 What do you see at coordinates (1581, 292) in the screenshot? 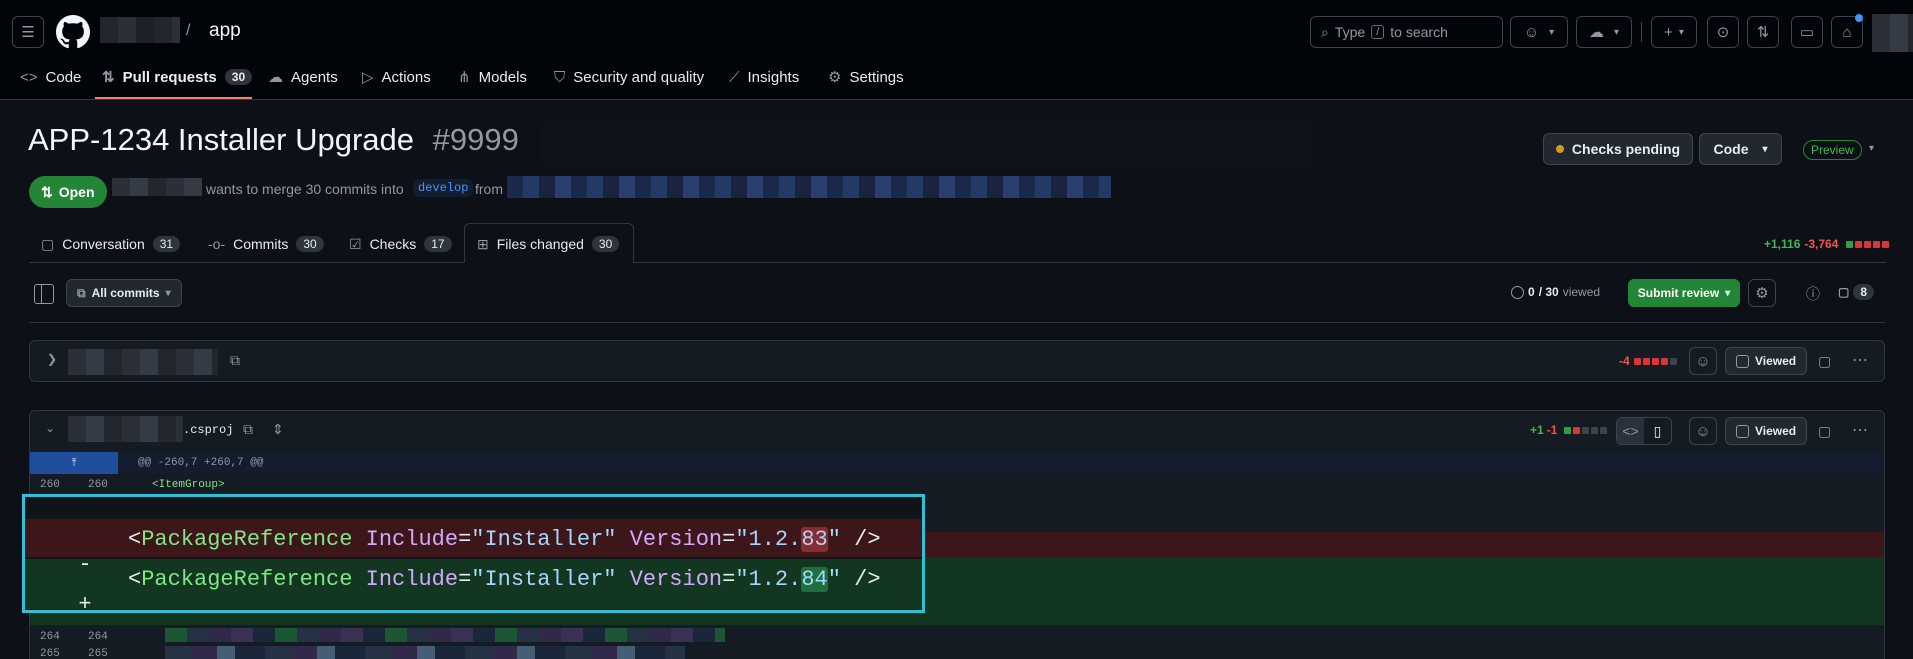
I see `viewed-label: viewed` at bounding box center [1581, 292].